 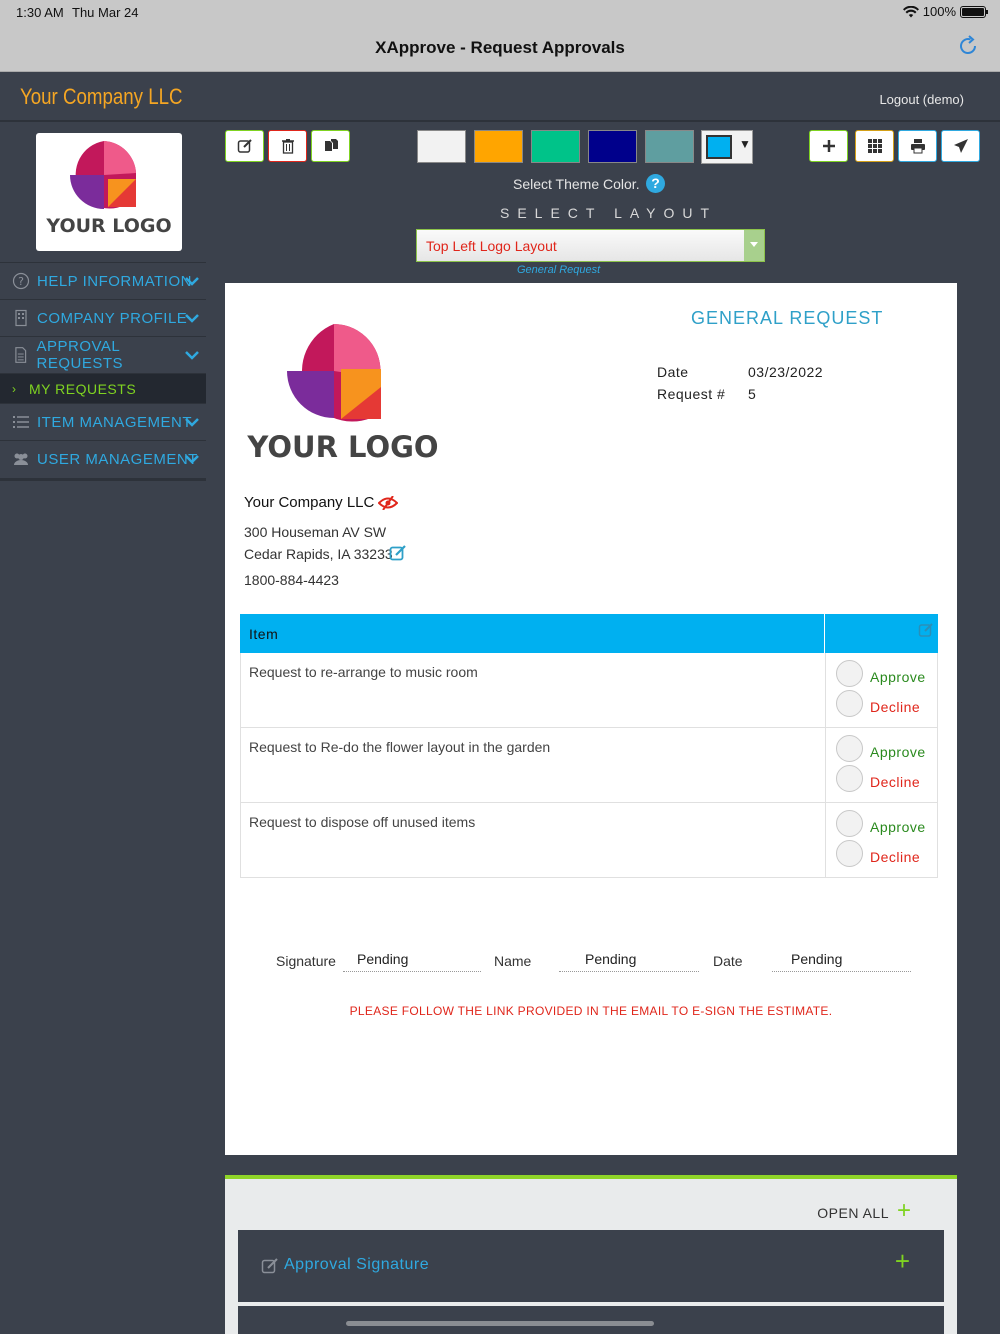 I want to click on document-meta: Date 03/23/2022 Request # 5, so click(x=740, y=386).